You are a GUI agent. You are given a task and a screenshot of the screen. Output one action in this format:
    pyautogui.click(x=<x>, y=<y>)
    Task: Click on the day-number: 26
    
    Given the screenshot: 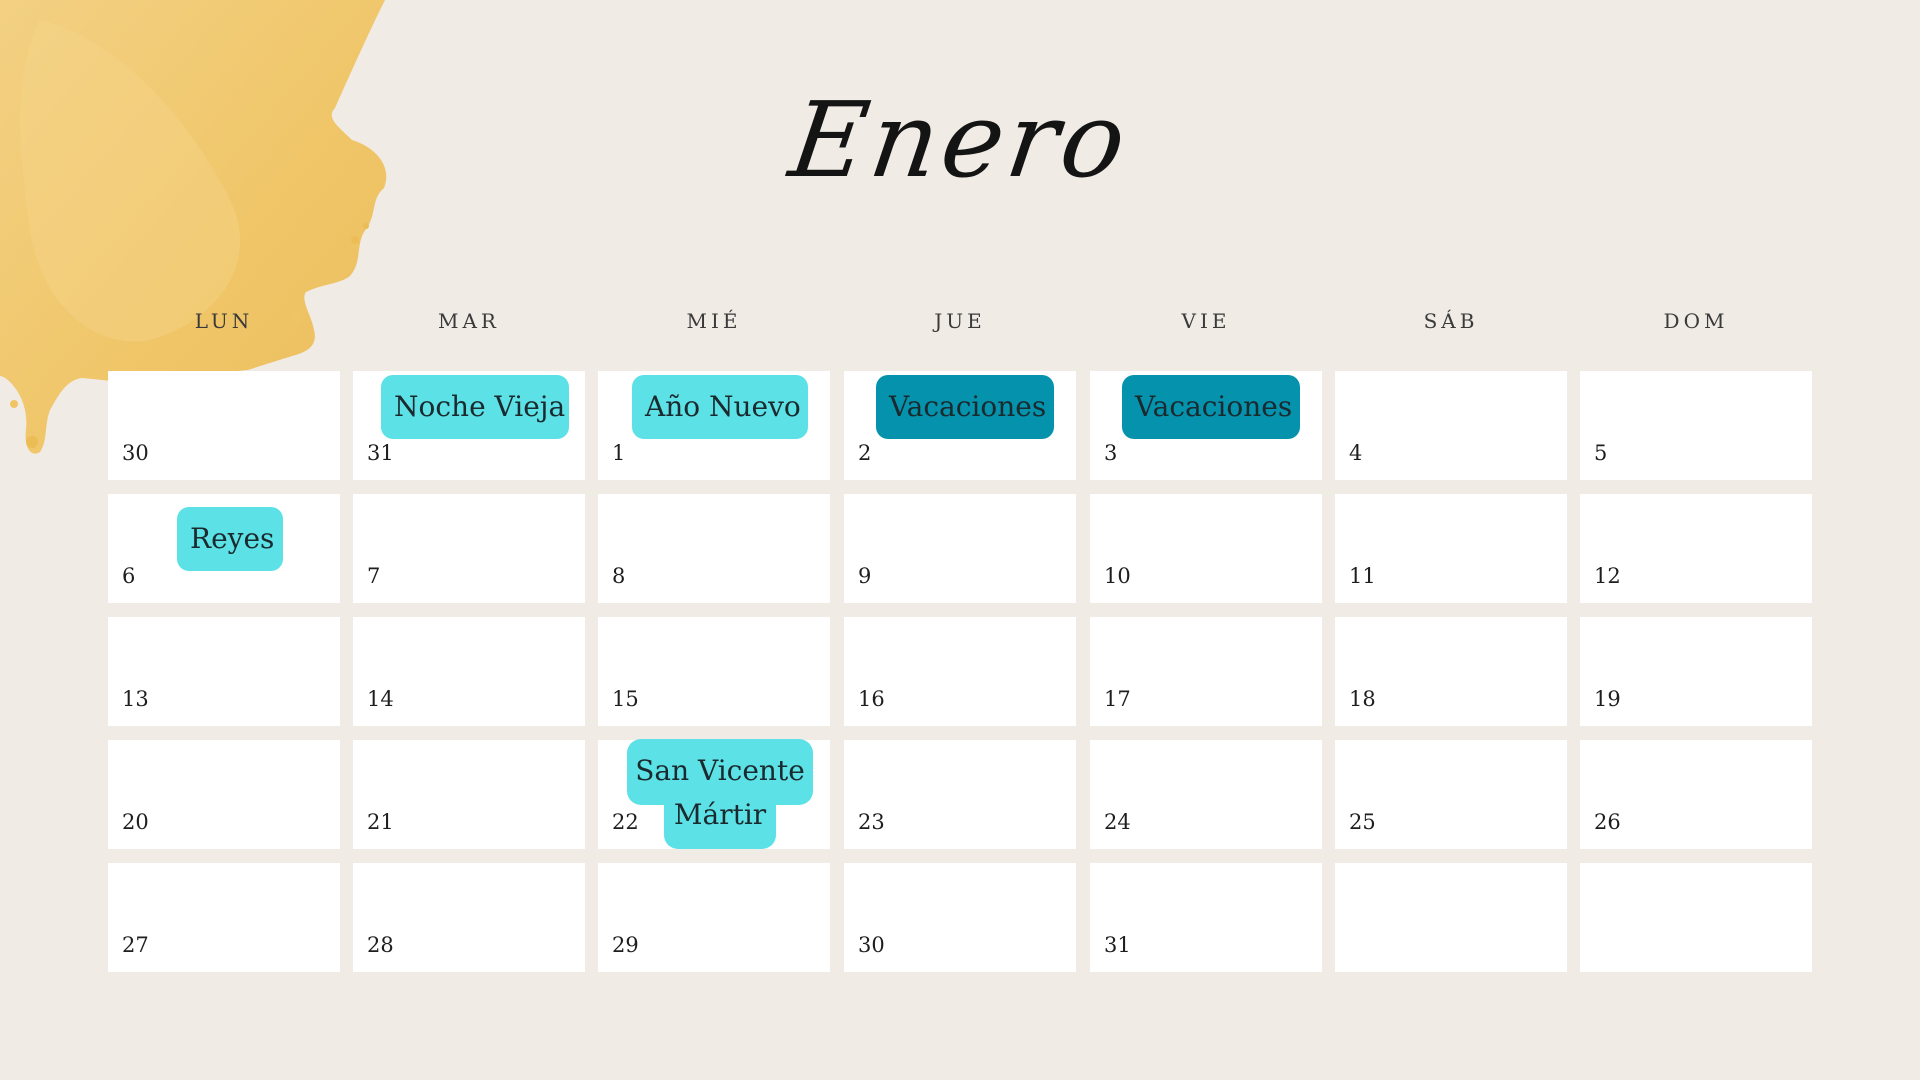 What is the action you would take?
    pyautogui.click(x=1607, y=822)
    